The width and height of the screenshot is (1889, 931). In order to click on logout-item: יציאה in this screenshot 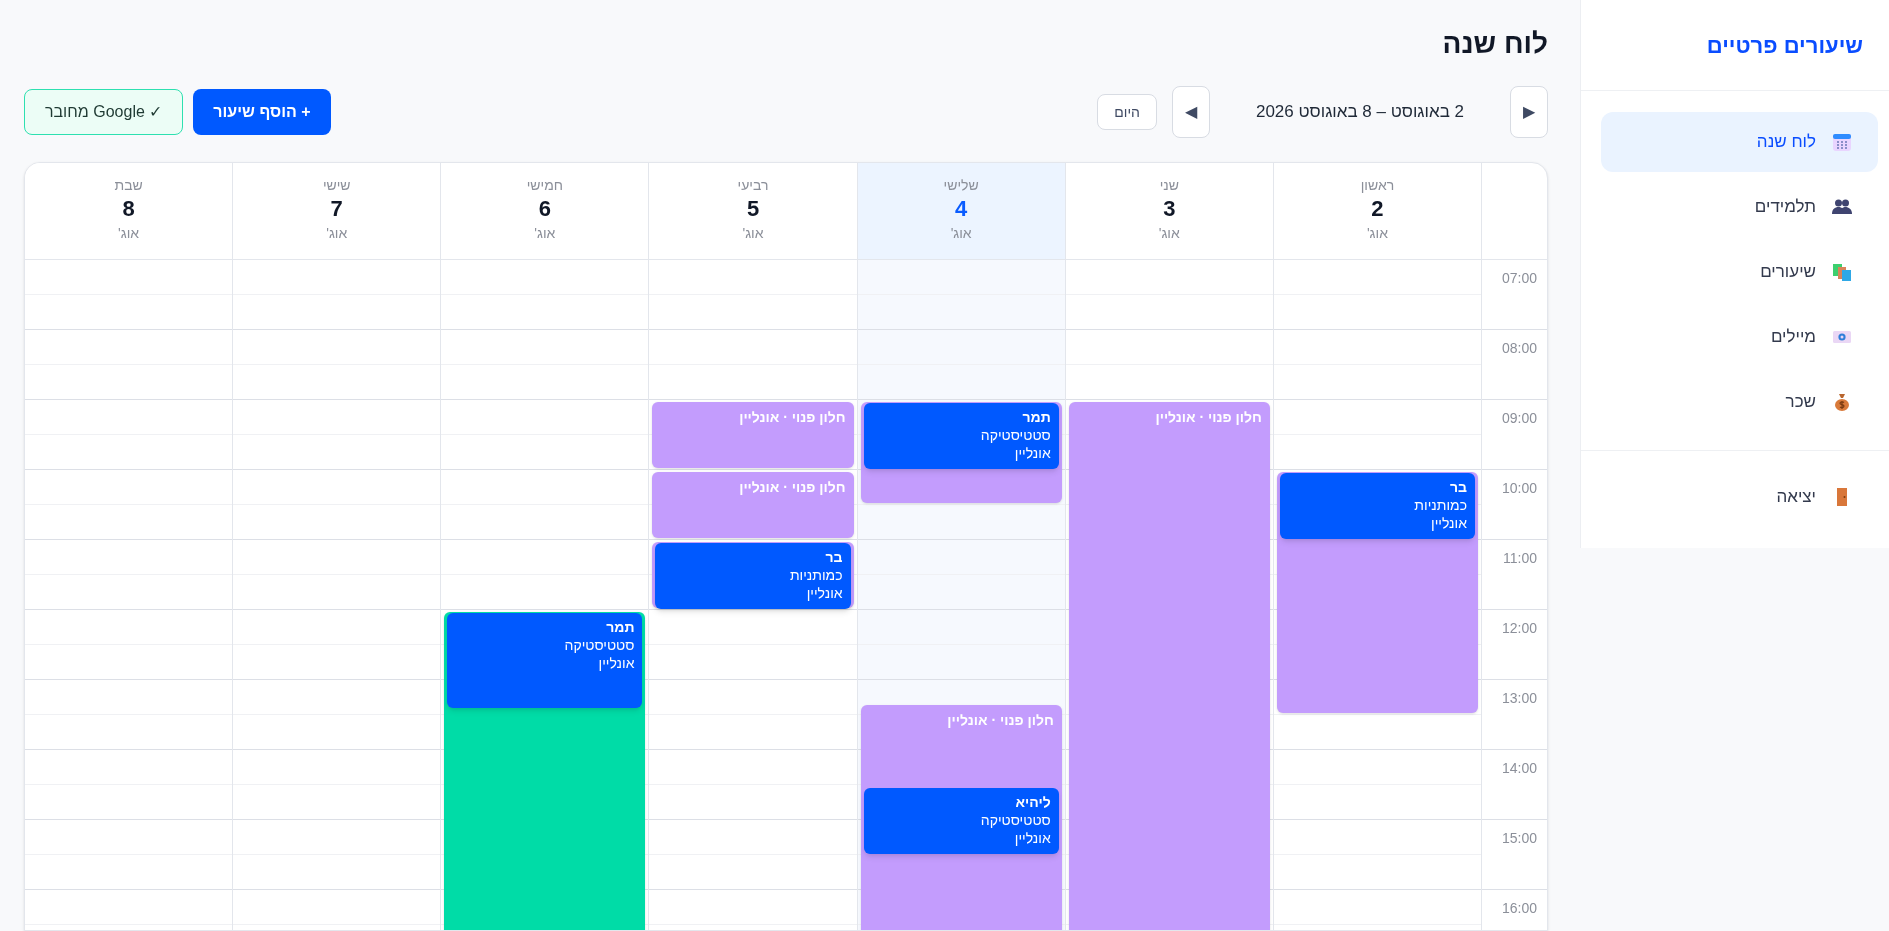, I will do `click(1739, 497)`.